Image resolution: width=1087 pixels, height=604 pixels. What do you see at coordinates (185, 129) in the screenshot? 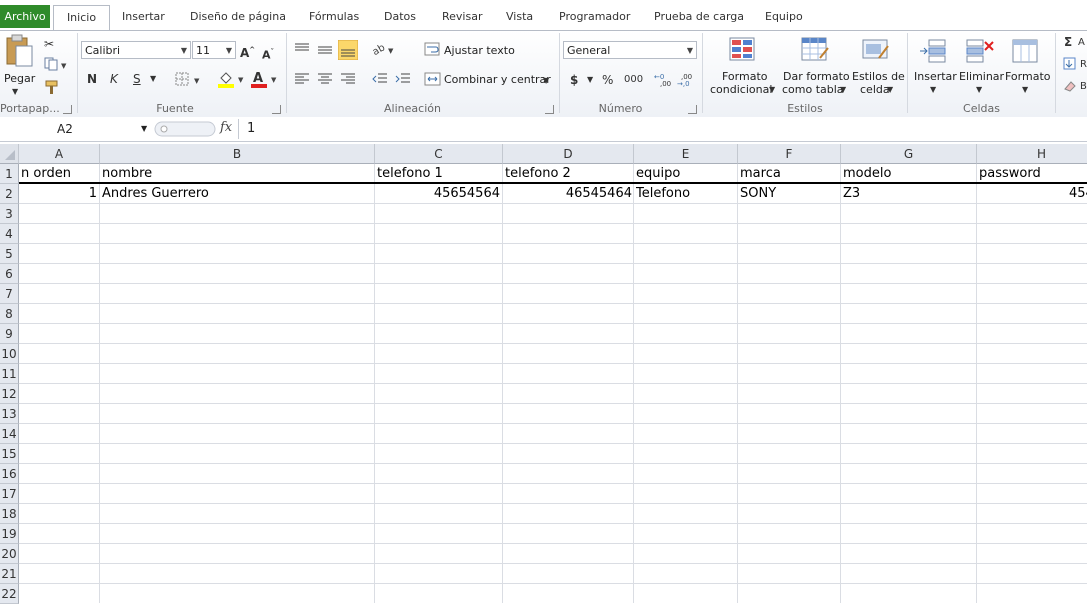
I see `formula-bar-splitter-icon` at bounding box center [185, 129].